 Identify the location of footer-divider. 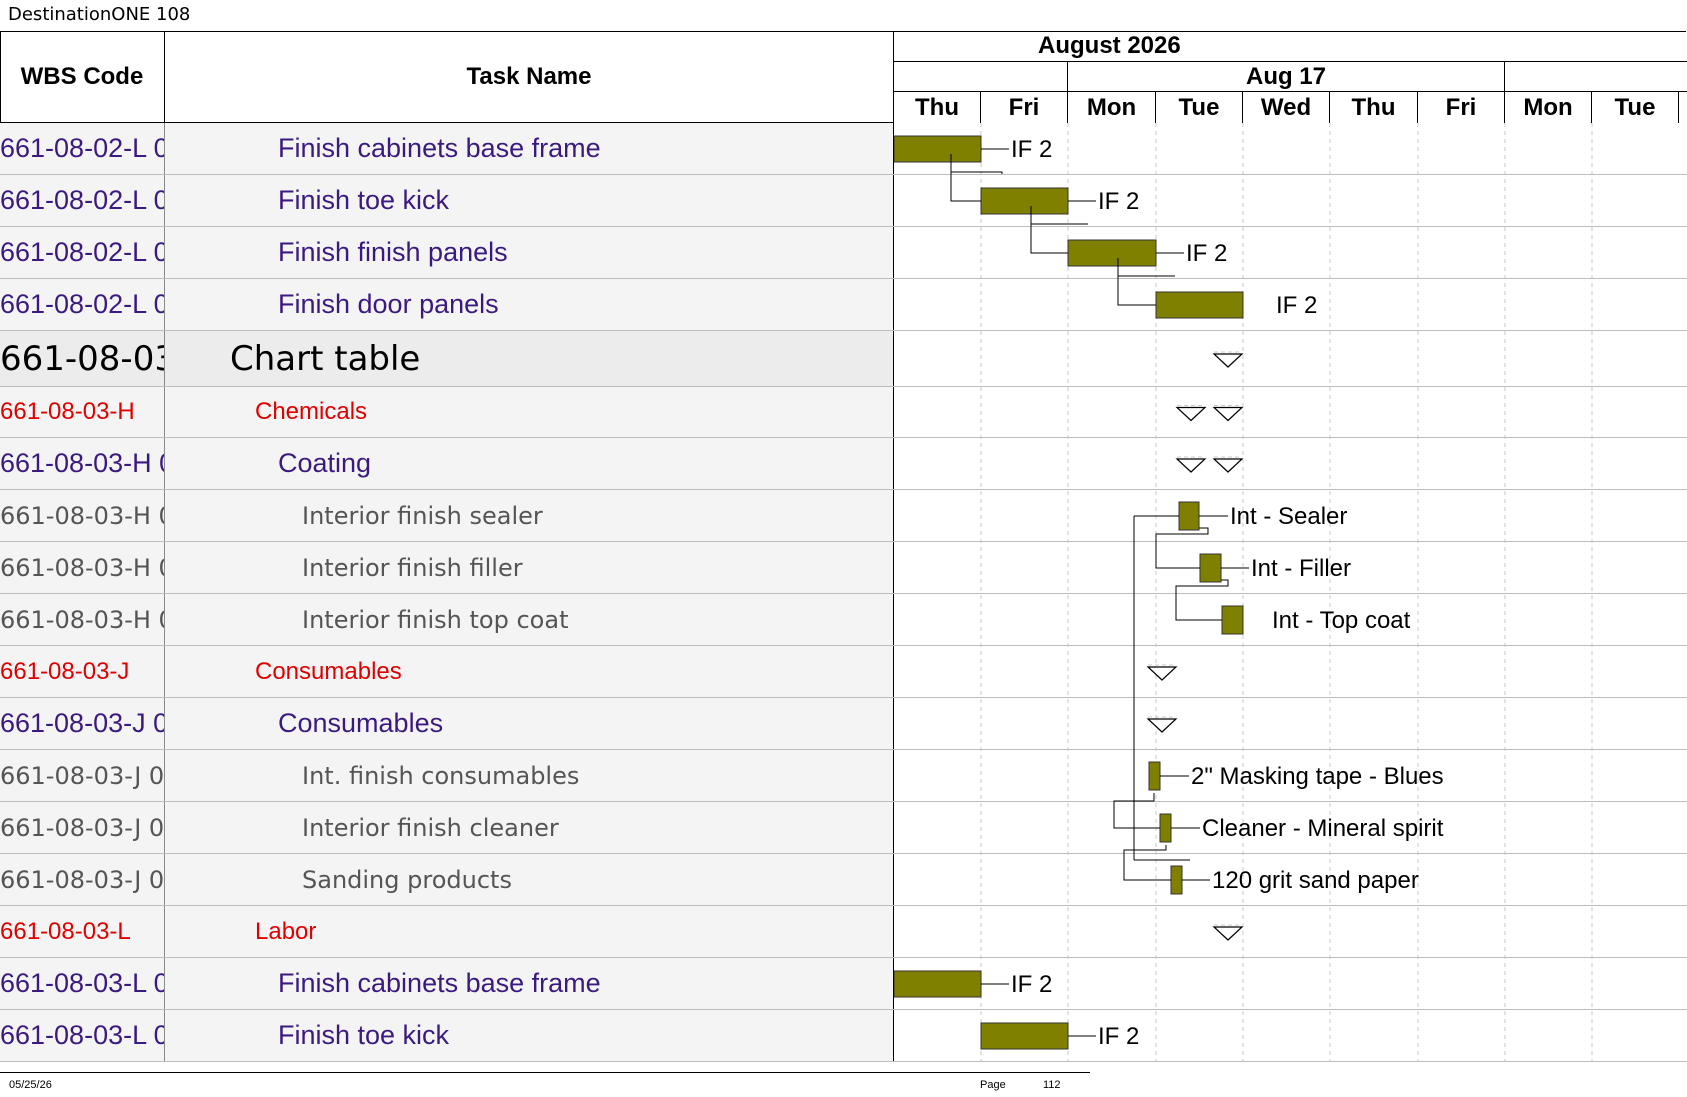
(545, 1072).